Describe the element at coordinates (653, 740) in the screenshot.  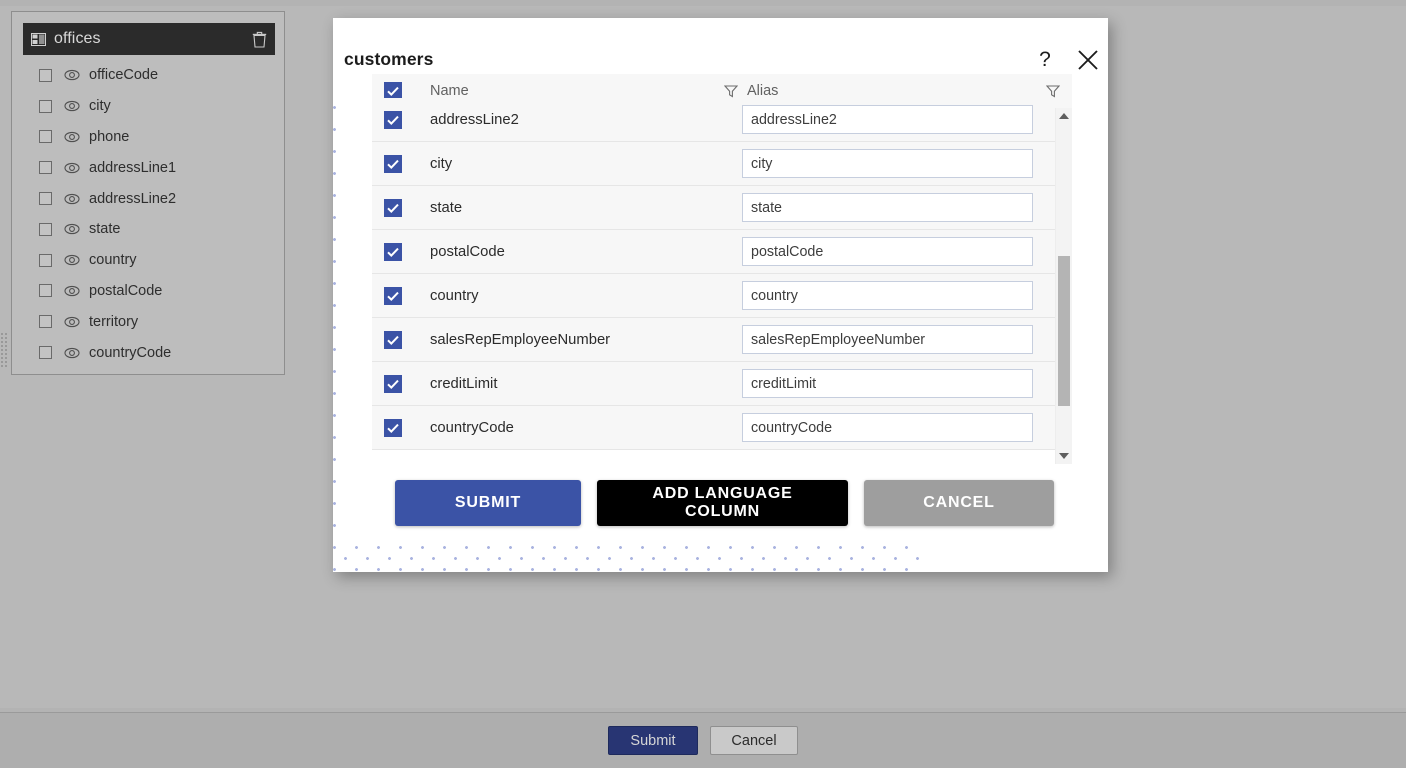
I see `footer-submit-button: Submit` at that location.